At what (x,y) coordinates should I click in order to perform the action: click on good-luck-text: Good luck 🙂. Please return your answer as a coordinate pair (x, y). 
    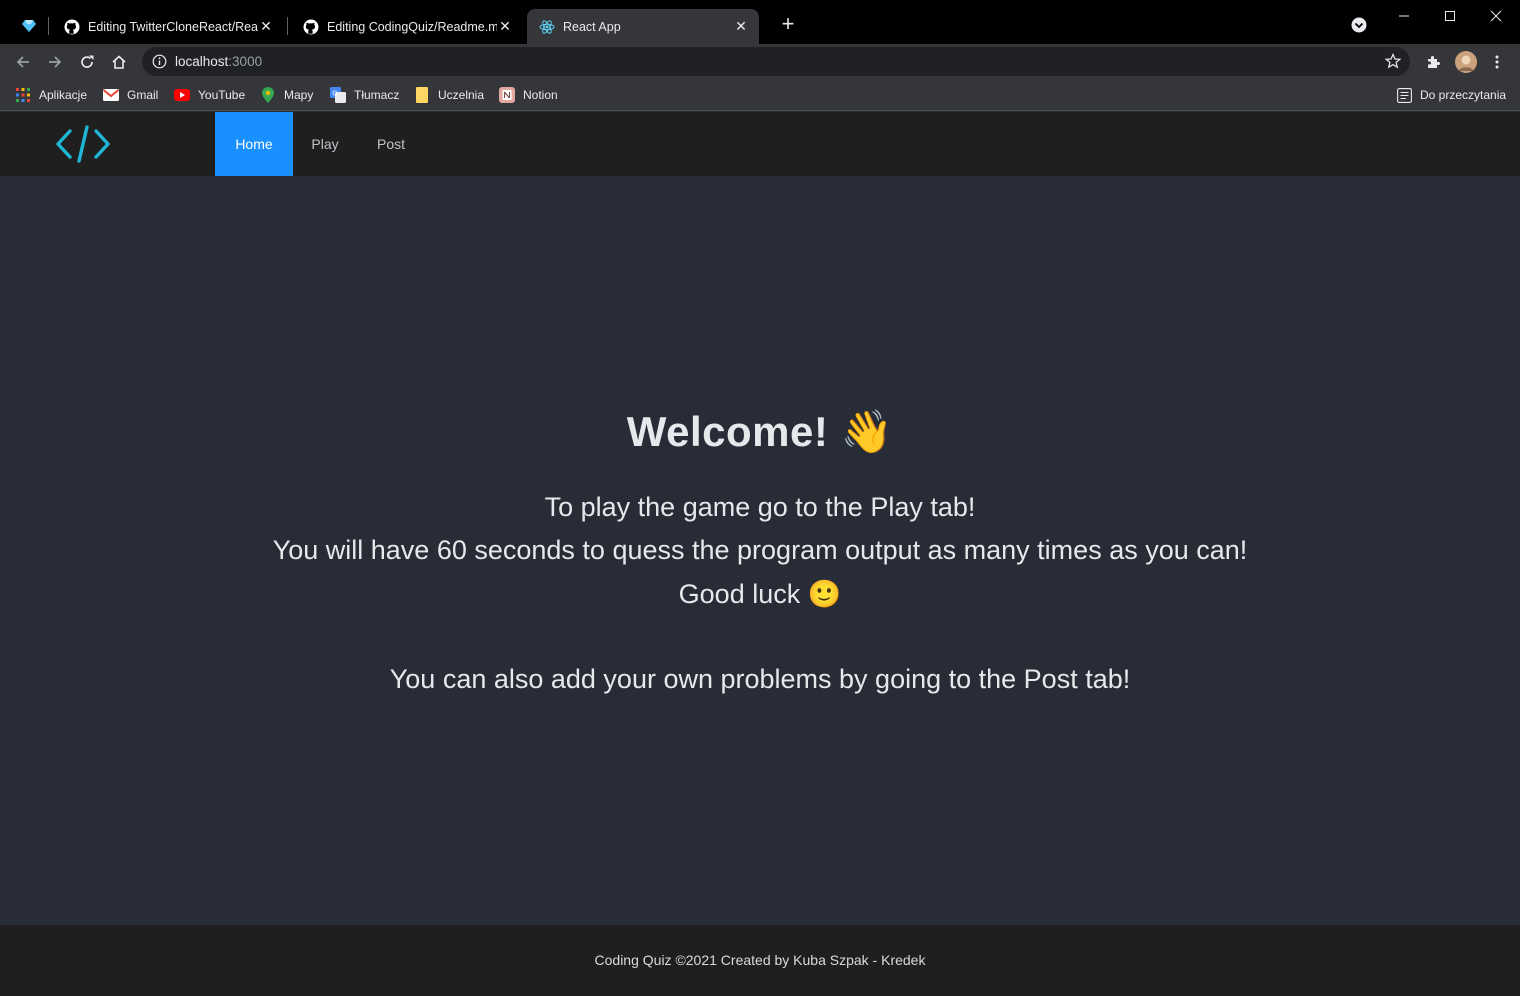
    Looking at the image, I should click on (760, 594).